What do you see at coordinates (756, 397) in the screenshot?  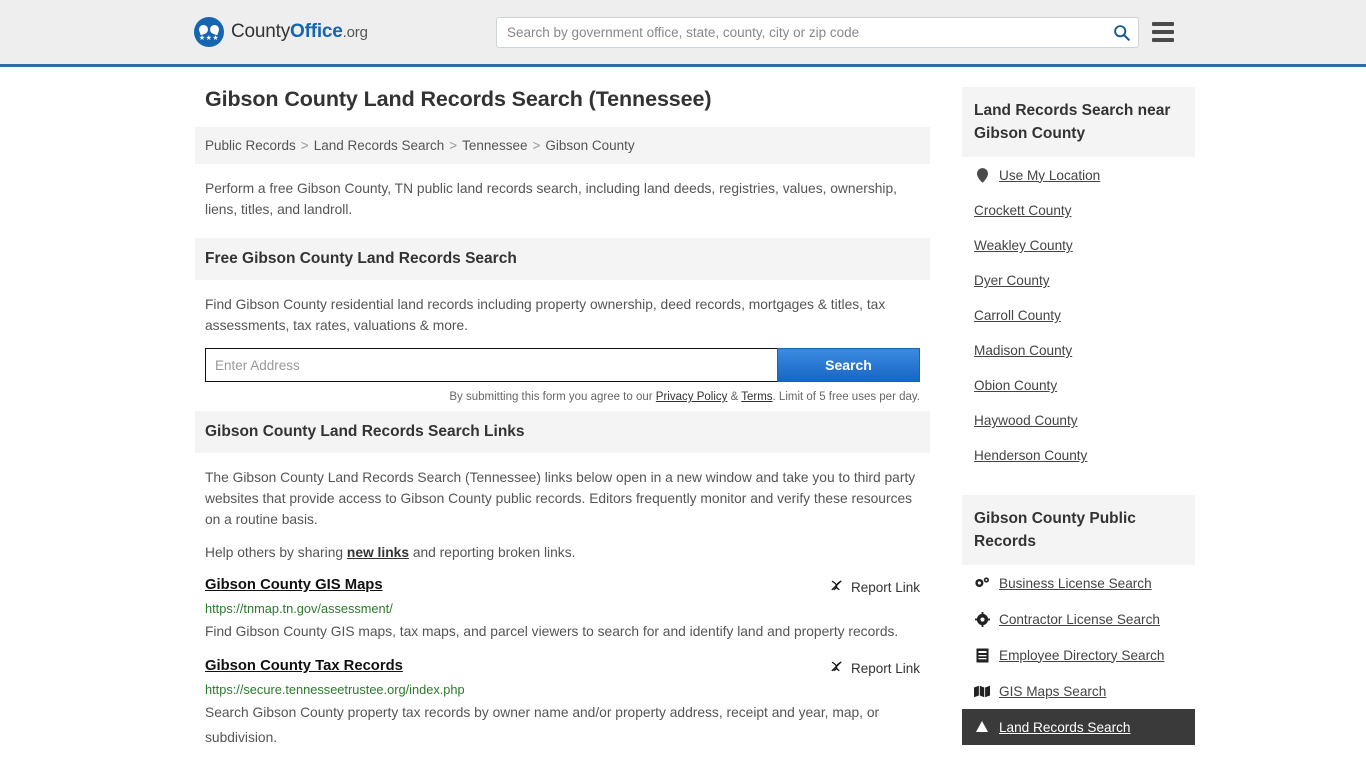 I see `terms-link: Terms` at bounding box center [756, 397].